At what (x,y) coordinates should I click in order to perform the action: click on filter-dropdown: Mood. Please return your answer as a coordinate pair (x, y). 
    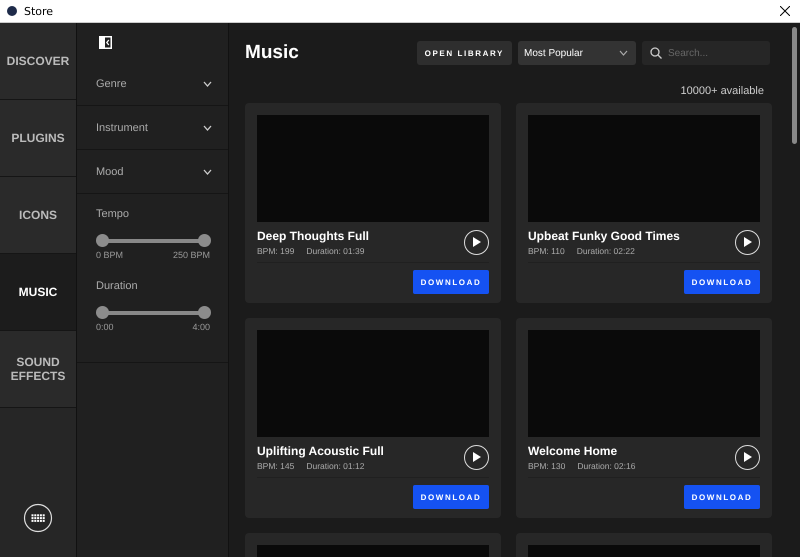
    Looking at the image, I should click on (152, 172).